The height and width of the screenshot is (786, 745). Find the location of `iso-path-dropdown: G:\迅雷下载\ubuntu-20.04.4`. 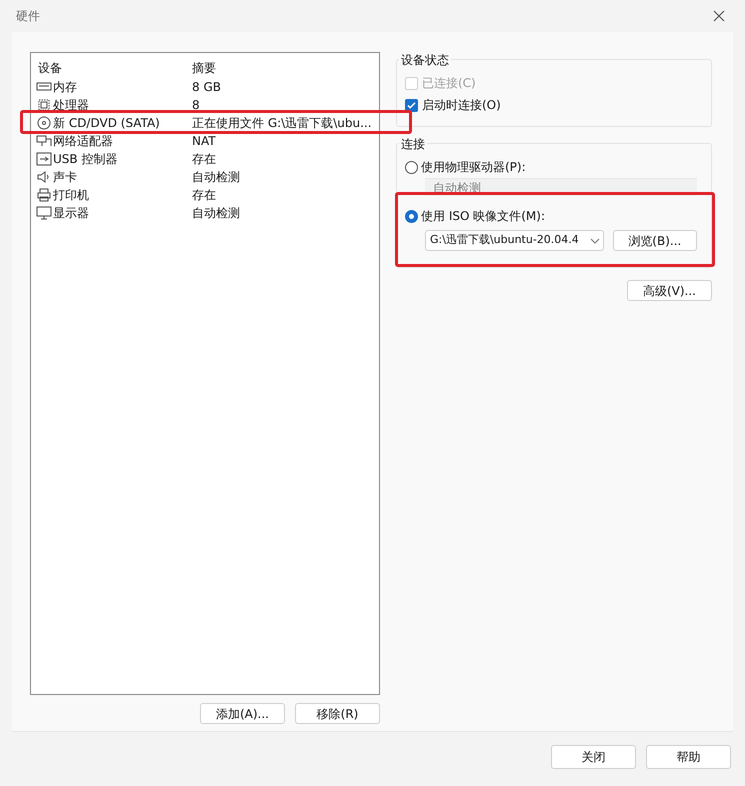

iso-path-dropdown: G:\迅雷下载\ubuntu-20.04.4 is located at coordinates (514, 240).